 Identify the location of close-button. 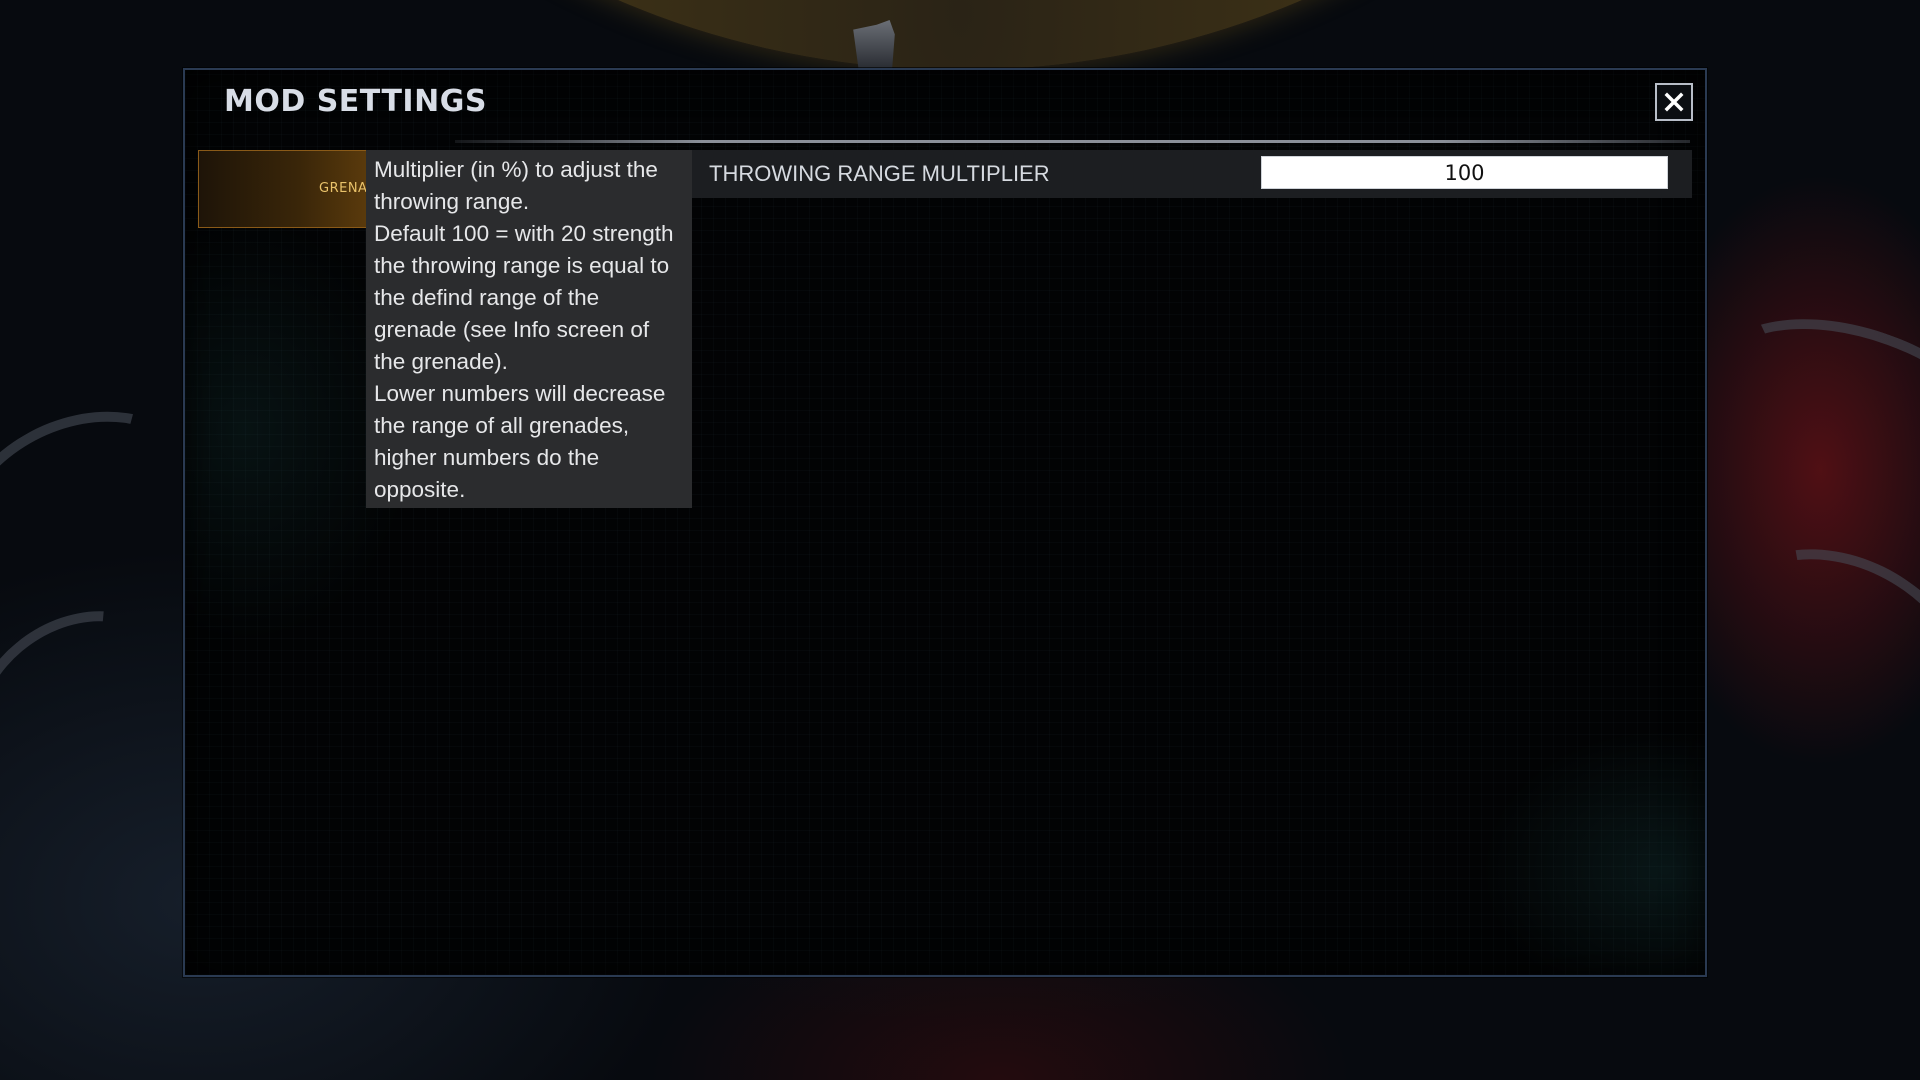
(1674, 102).